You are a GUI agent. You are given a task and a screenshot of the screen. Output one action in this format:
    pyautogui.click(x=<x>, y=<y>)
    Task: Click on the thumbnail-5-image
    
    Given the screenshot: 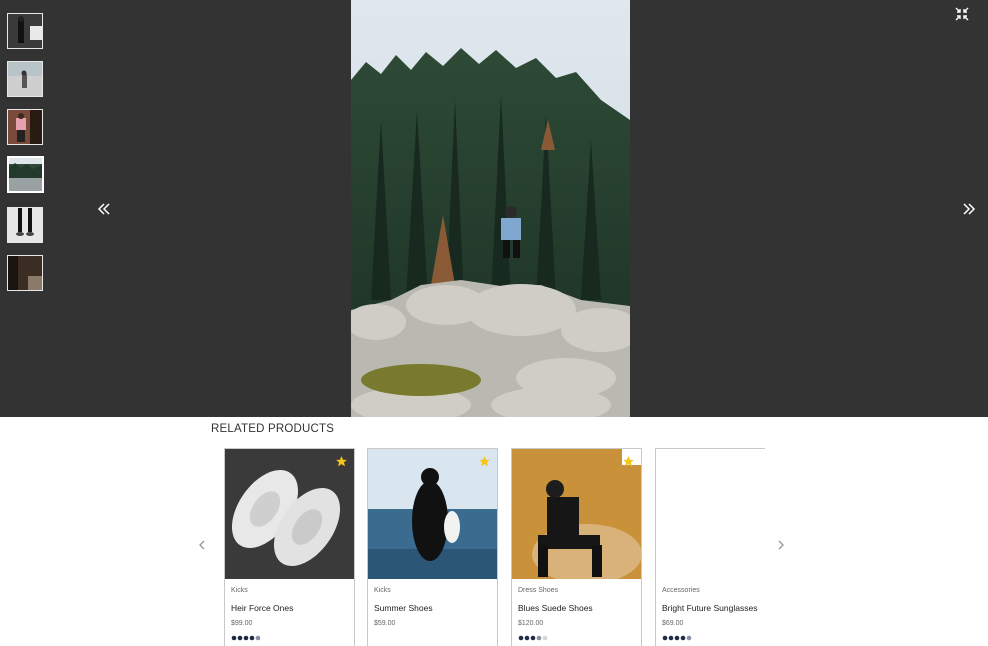 What is the action you would take?
    pyautogui.click(x=25, y=225)
    